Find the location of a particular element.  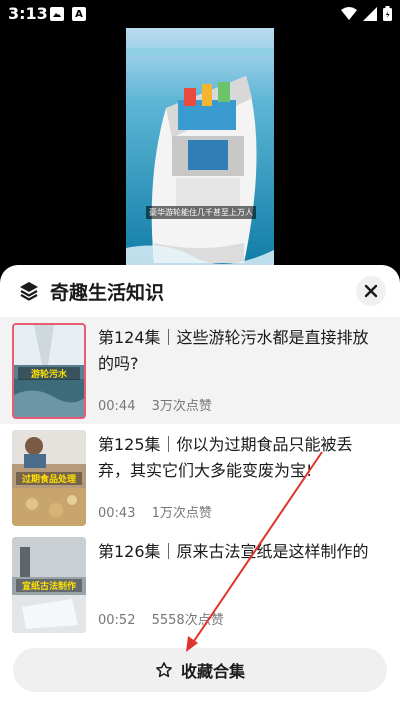

thumbnail-label: 过期食品处理 is located at coordinates (49, 478).